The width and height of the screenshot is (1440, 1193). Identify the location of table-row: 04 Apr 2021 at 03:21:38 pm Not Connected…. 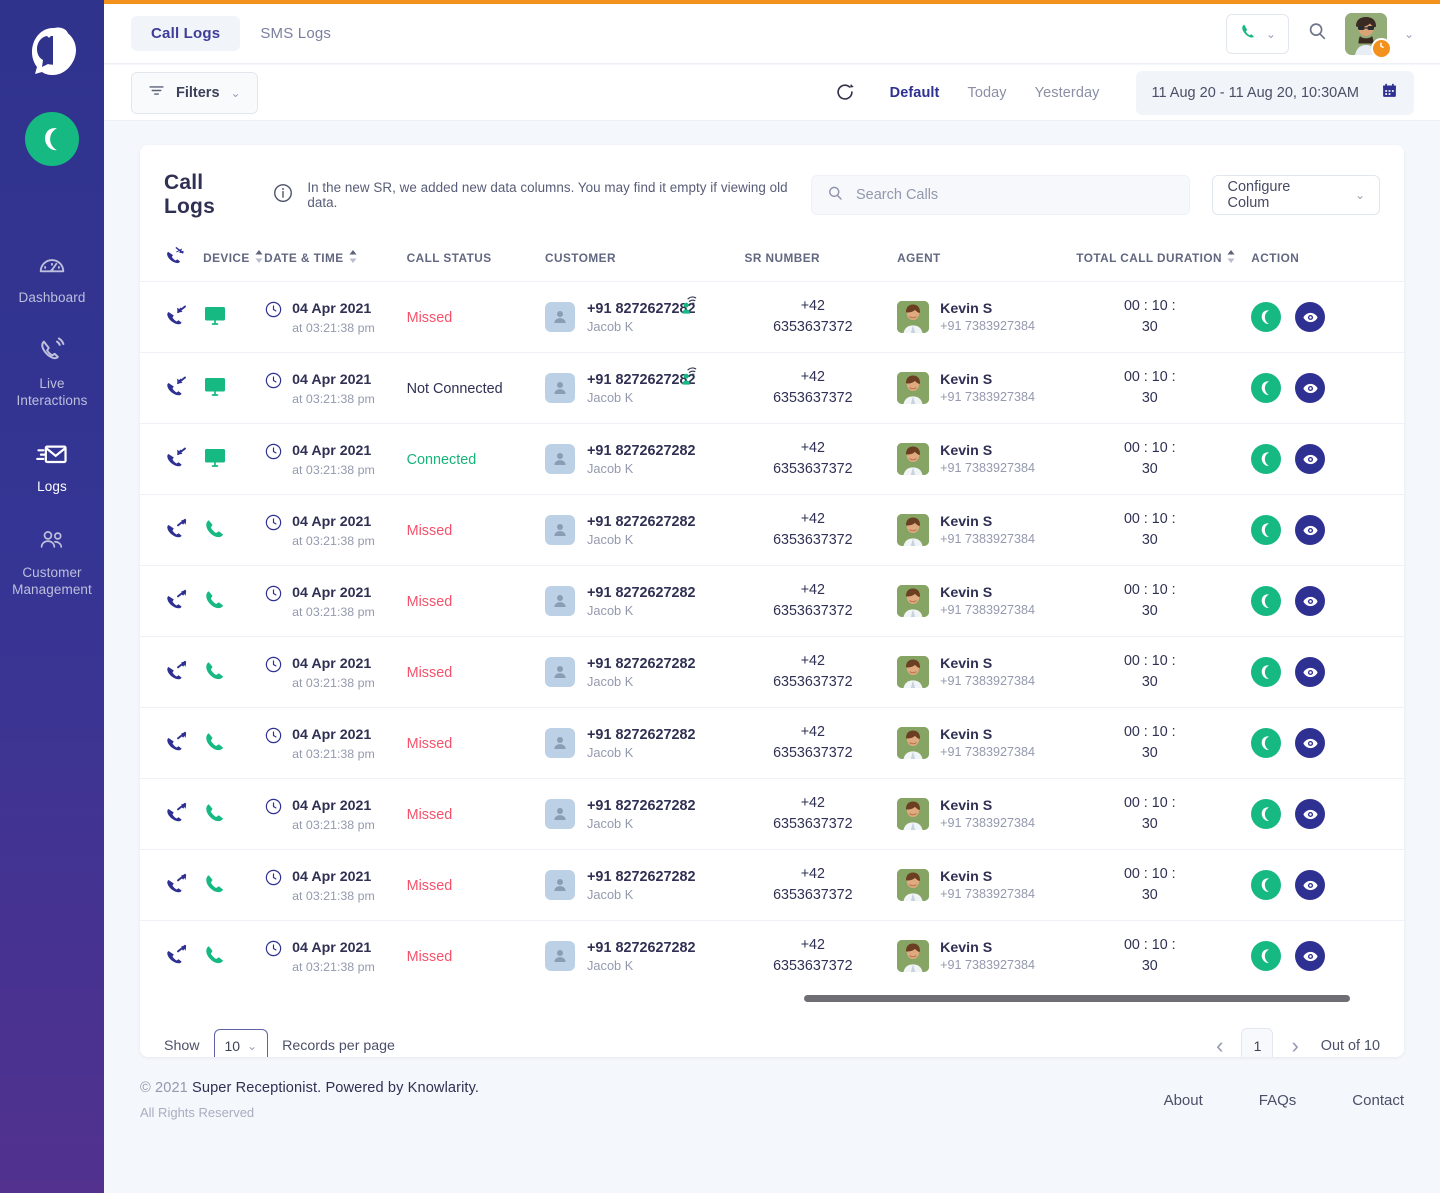
(772, 388).